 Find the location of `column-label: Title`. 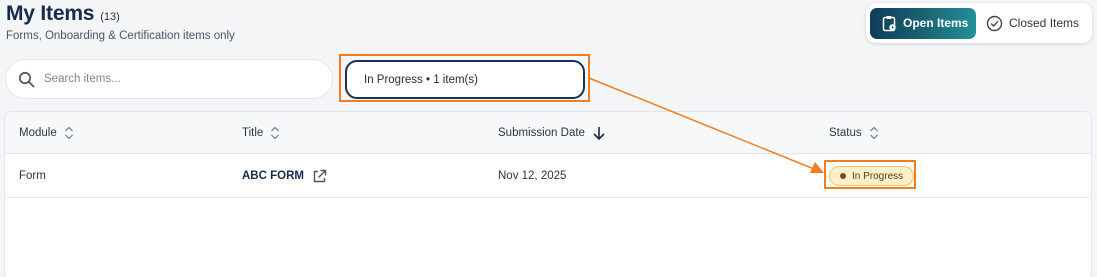

column-label: Title is located at coordinates (253, 133).